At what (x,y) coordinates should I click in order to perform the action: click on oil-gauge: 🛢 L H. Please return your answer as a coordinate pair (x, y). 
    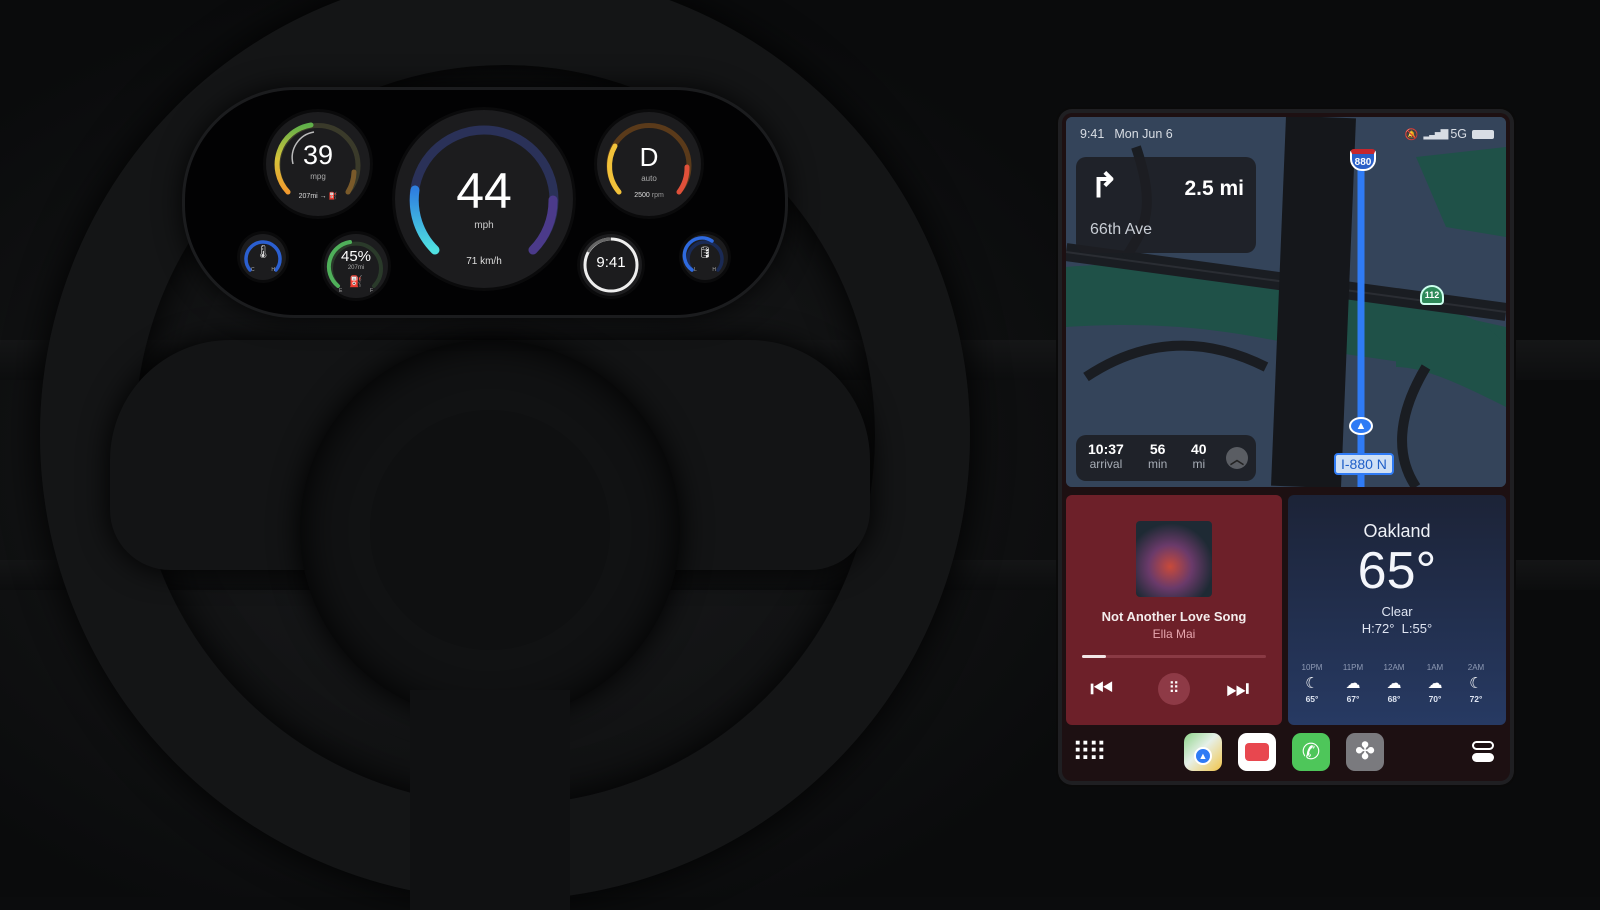
    Looking at the image, I should click on (705, 257).